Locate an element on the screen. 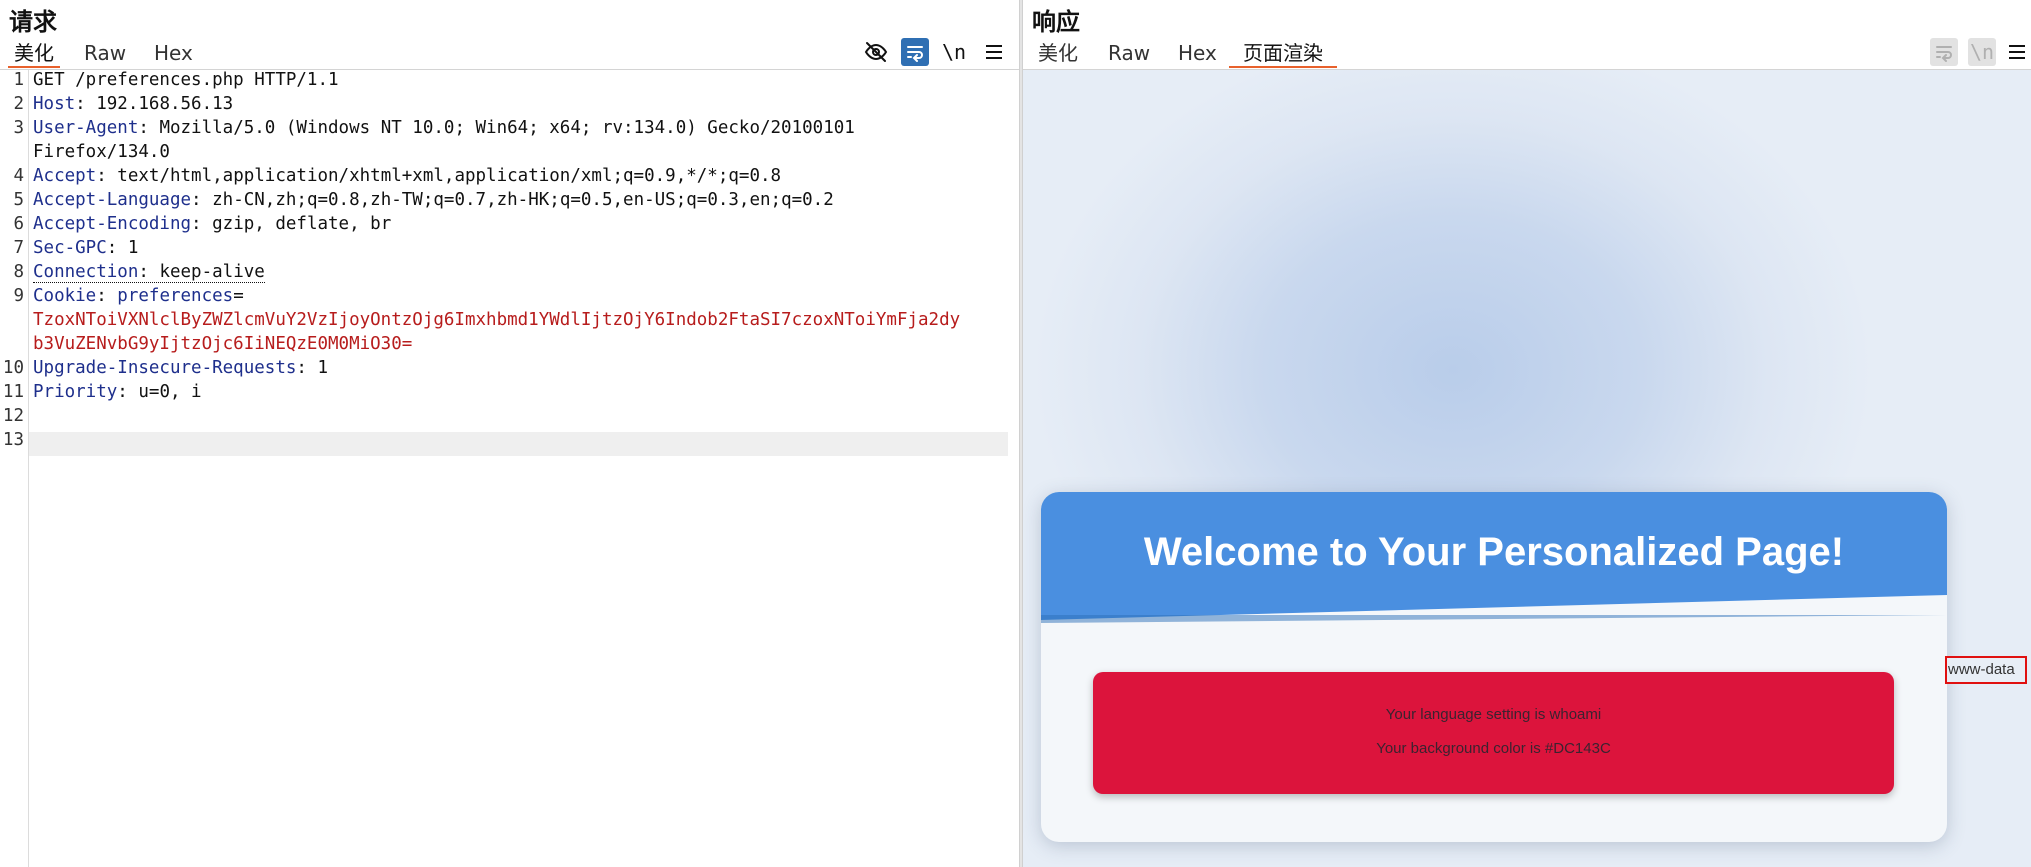 The height and width of the screenshot is (867, 2031). header-line: Connection: keep-alive is located at coordinates (149, 272).